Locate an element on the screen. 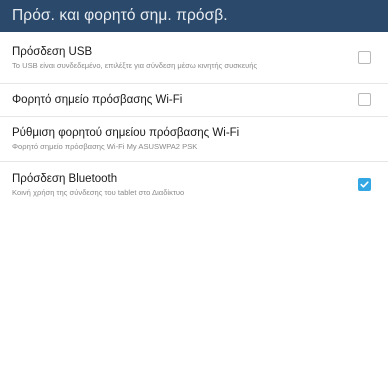  usb-tethering-checkbox is located at coordinates (364, 57).